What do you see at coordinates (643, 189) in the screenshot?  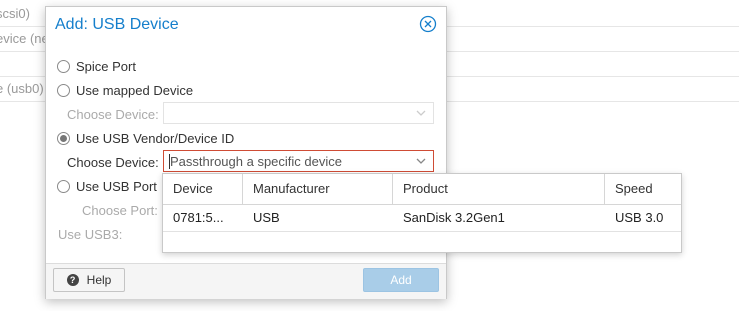 I see `column-header-speed: Speed` at bounding box center [643, 189].